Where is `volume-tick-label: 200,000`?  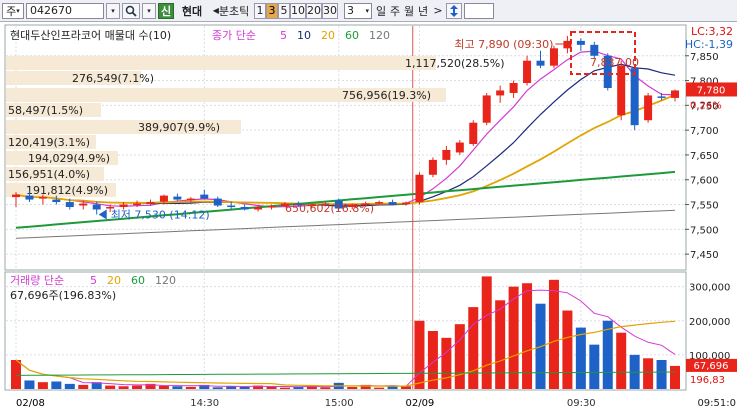
volume-tick-label: 200,000 is located at coordinates (709, 322).